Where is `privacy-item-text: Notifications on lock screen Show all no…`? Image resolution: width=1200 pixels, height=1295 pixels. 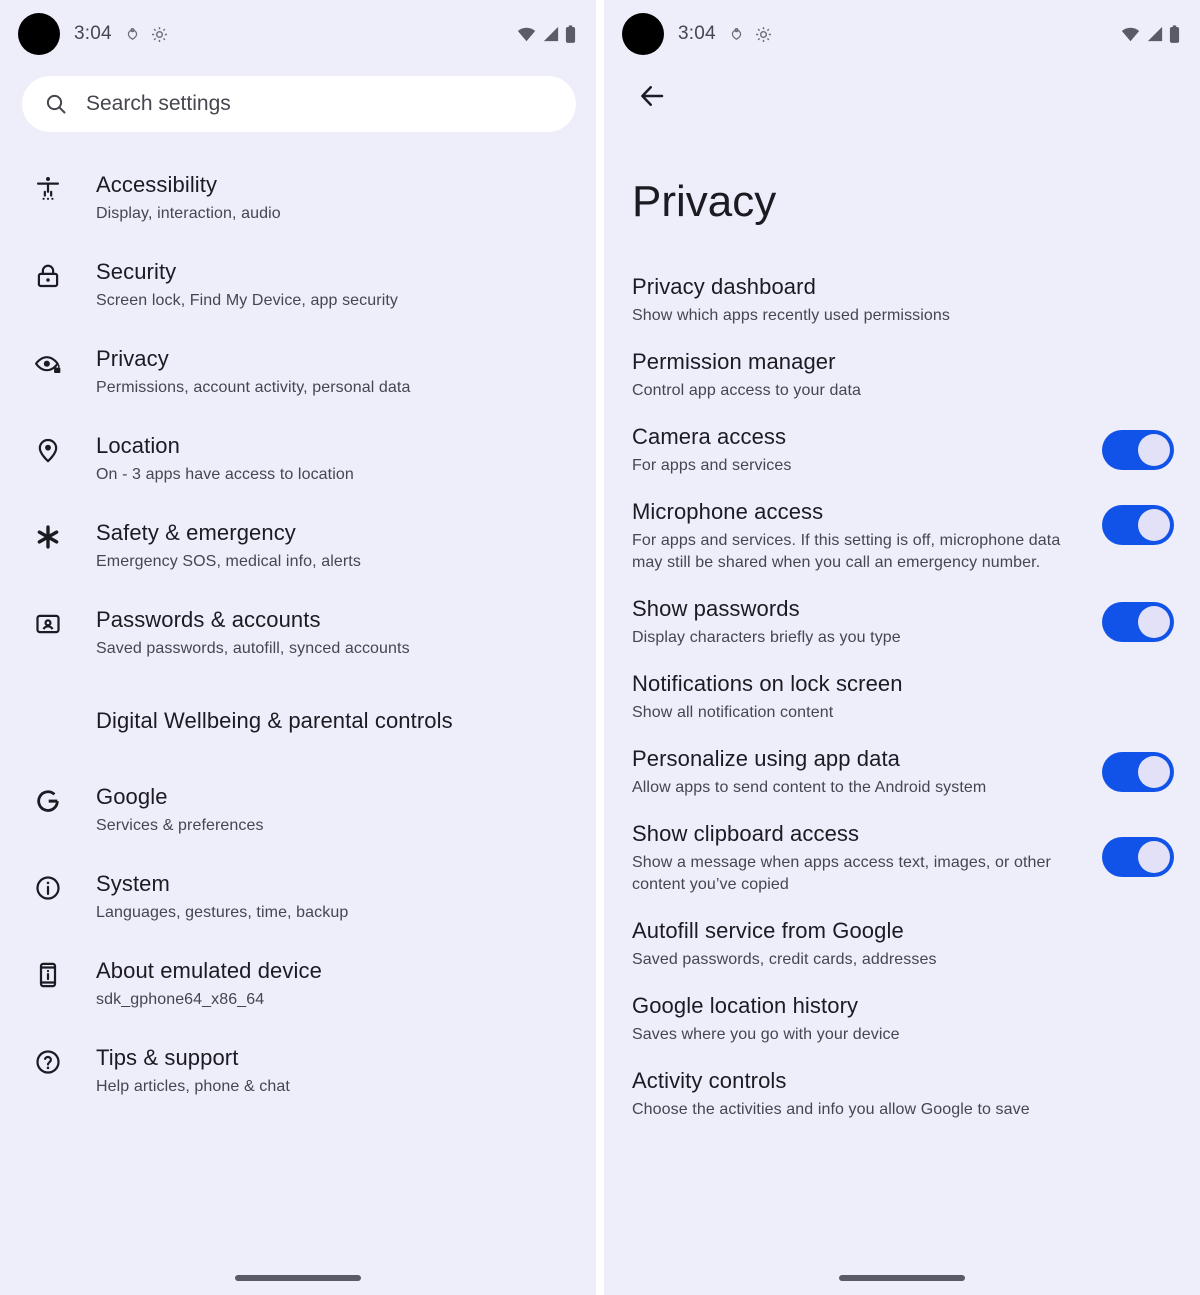 privacy-item-text: Notifications on lock screen Show all no… is located at coordinates (903, 696).